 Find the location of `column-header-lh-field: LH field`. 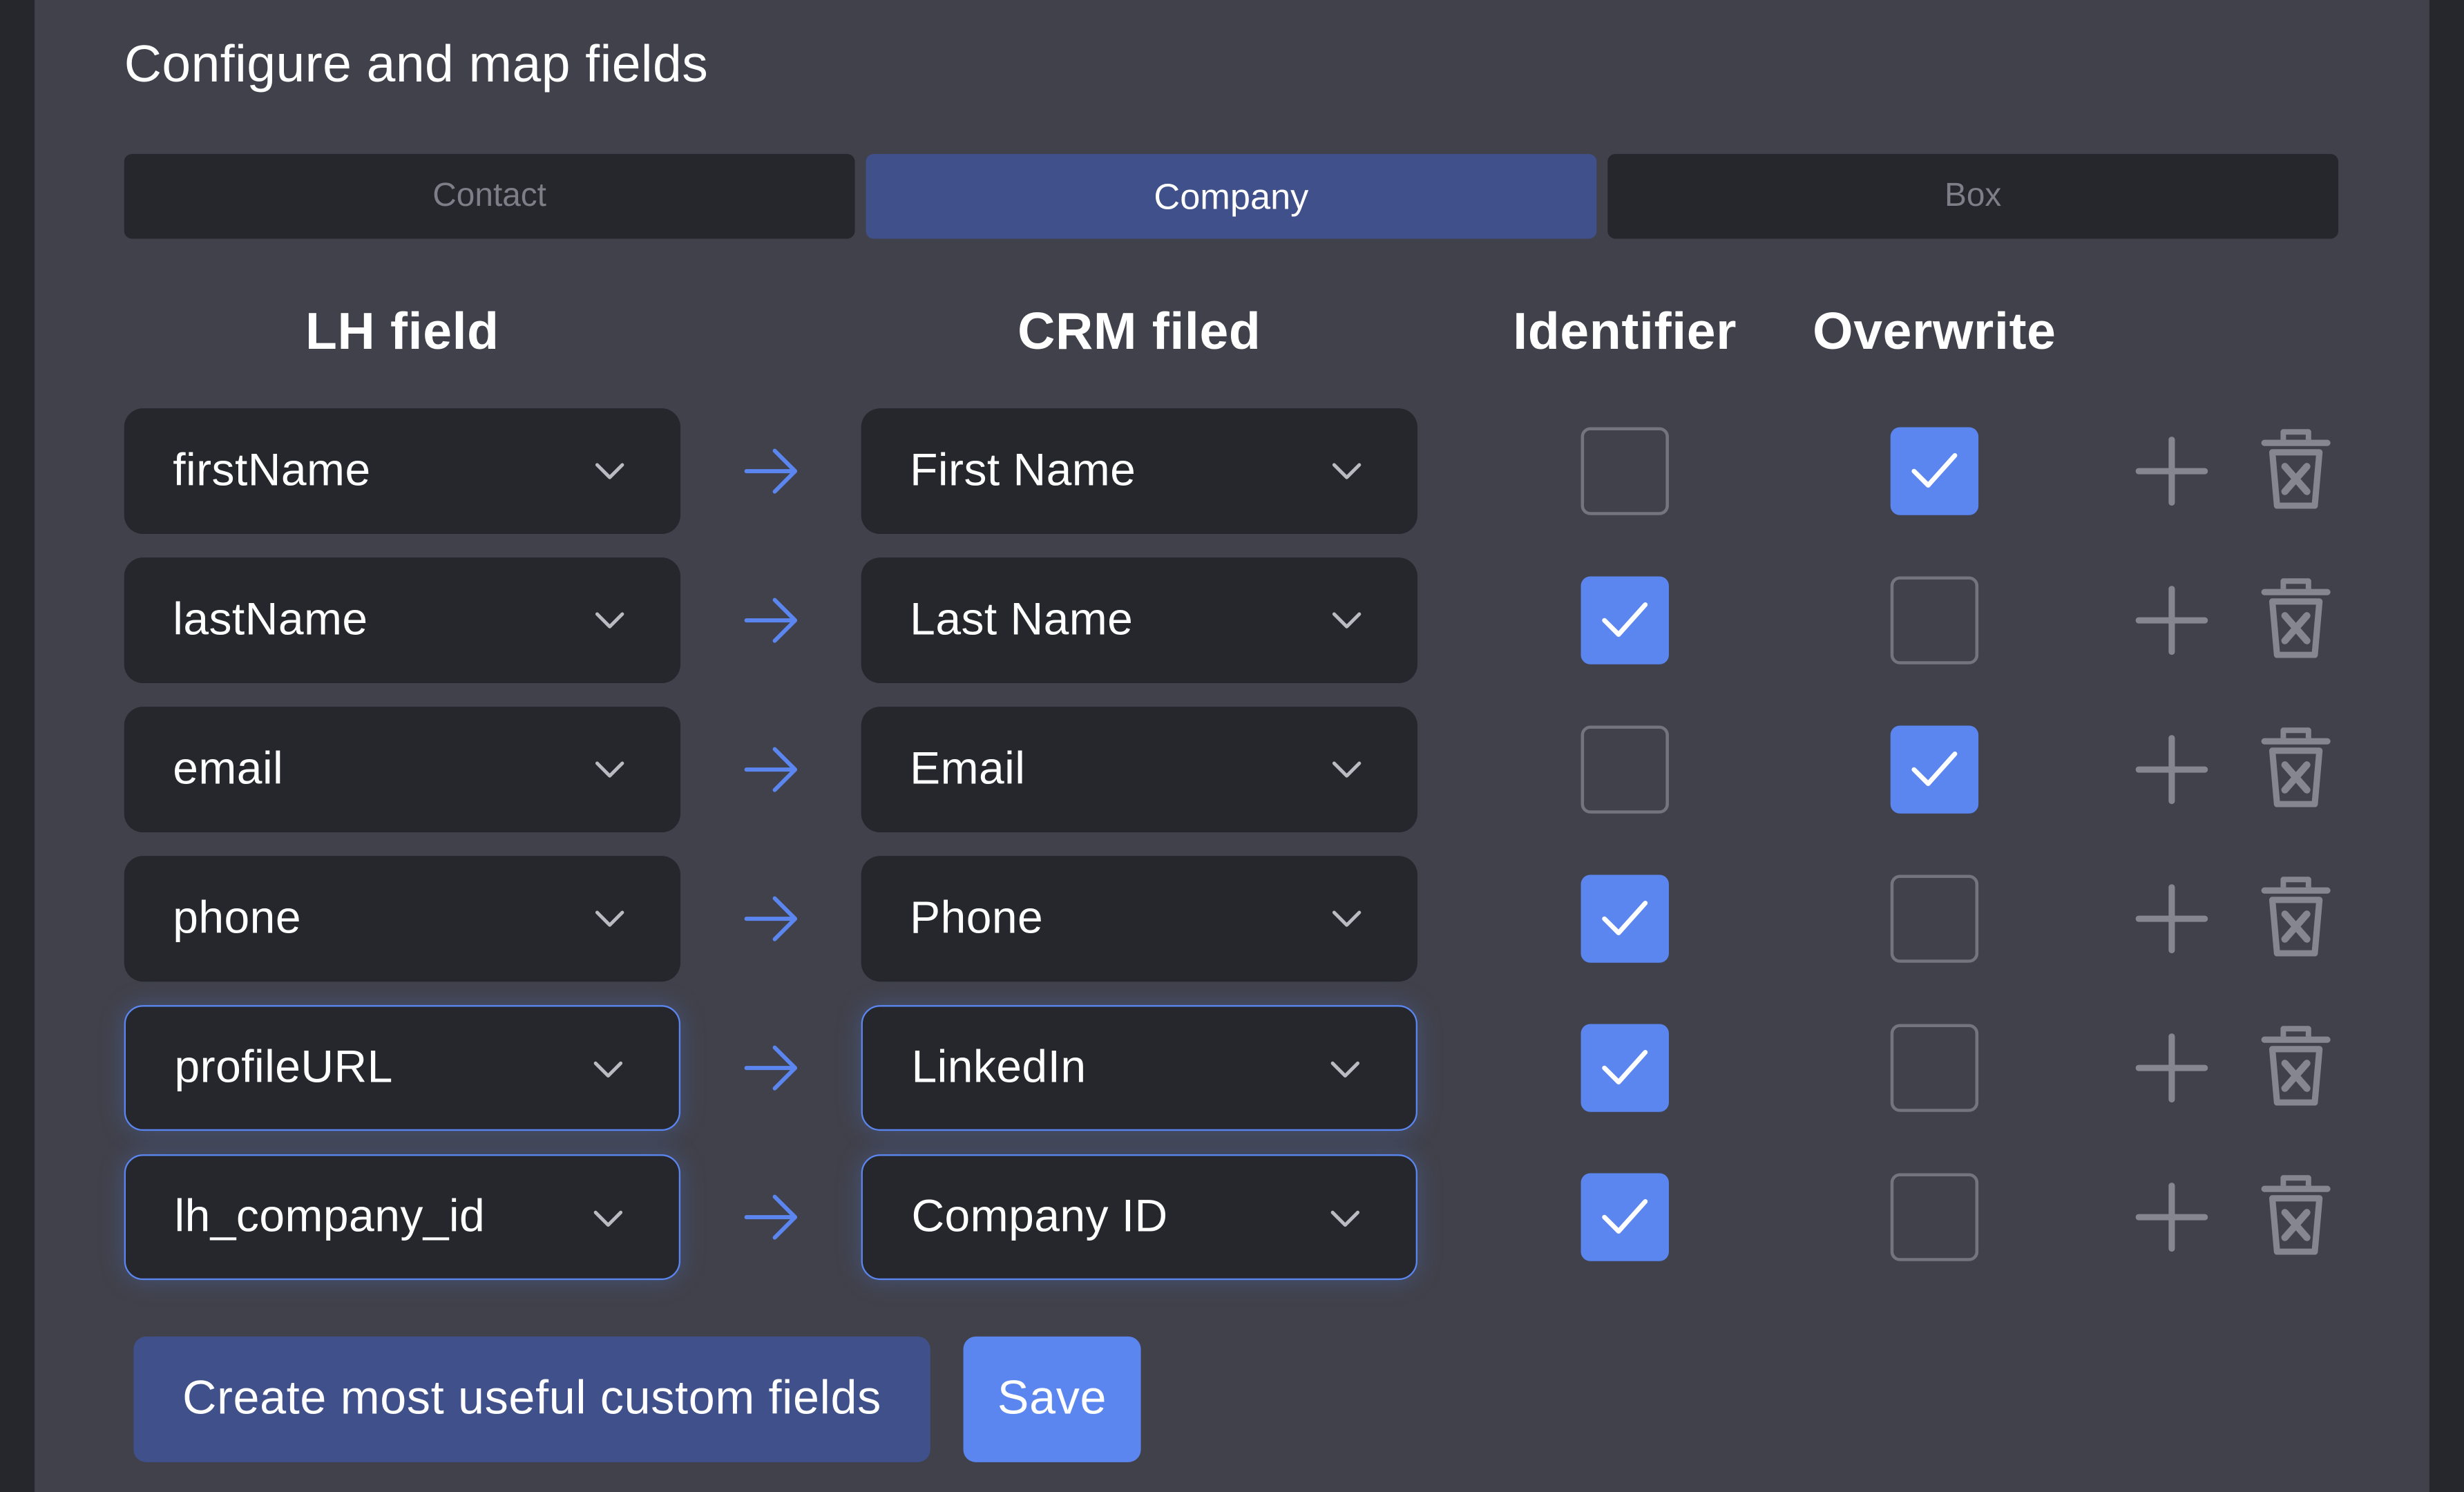

column-header-lh-field: LH field is located at coordinates (402, 330).